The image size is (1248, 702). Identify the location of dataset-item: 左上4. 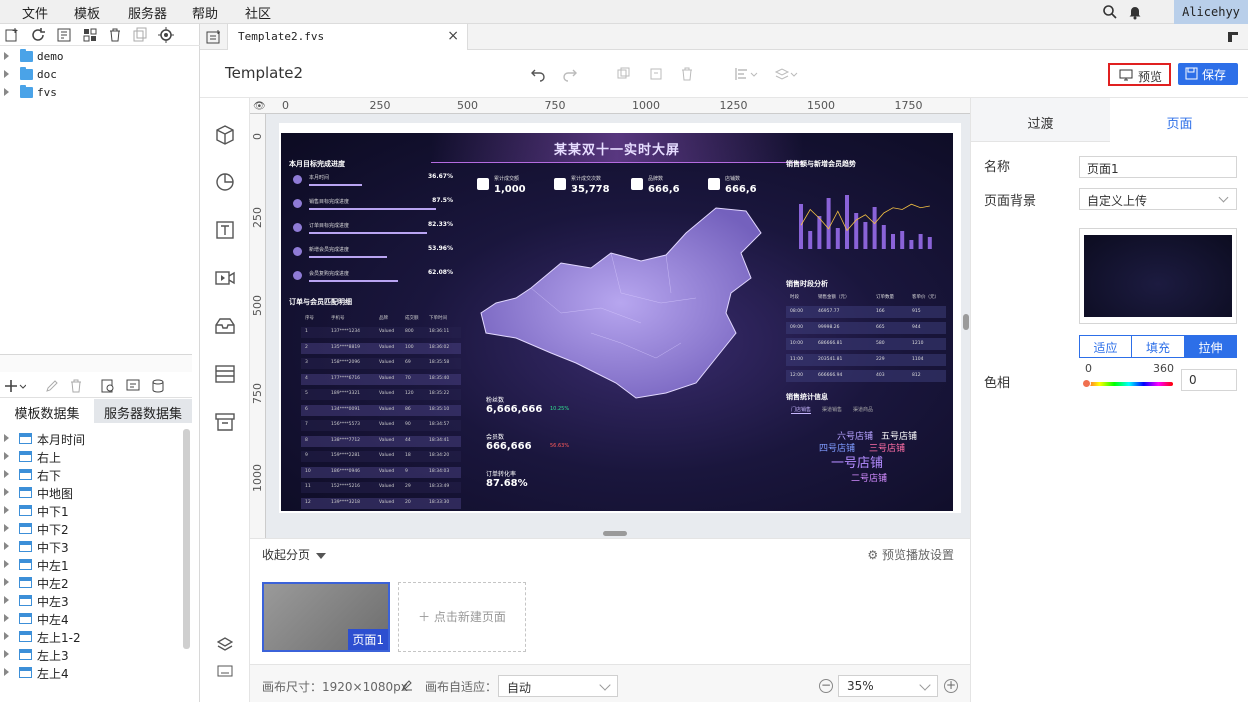
(91, 672).